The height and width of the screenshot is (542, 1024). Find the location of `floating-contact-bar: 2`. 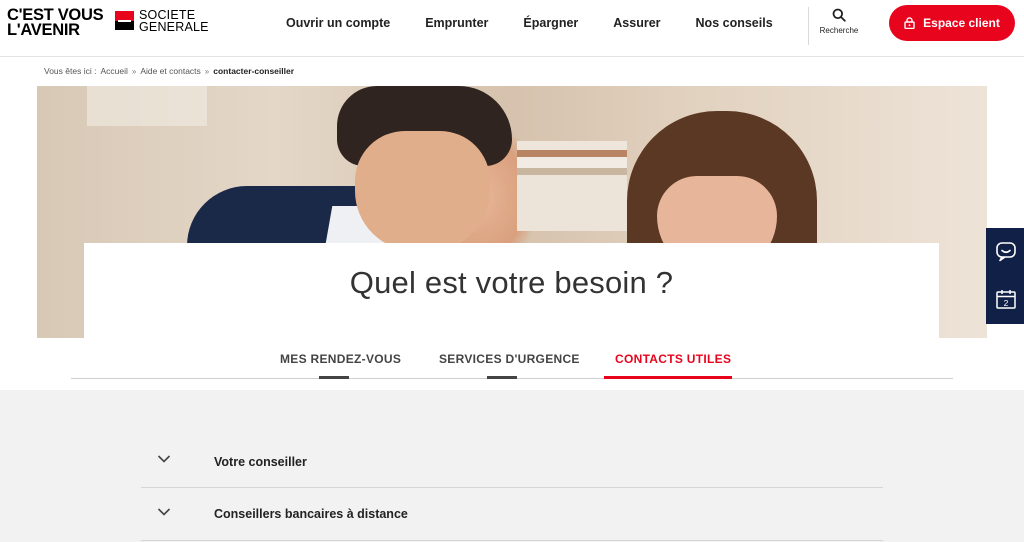

floating-contact-bar: 2 is located at coordinates (1005, 276).